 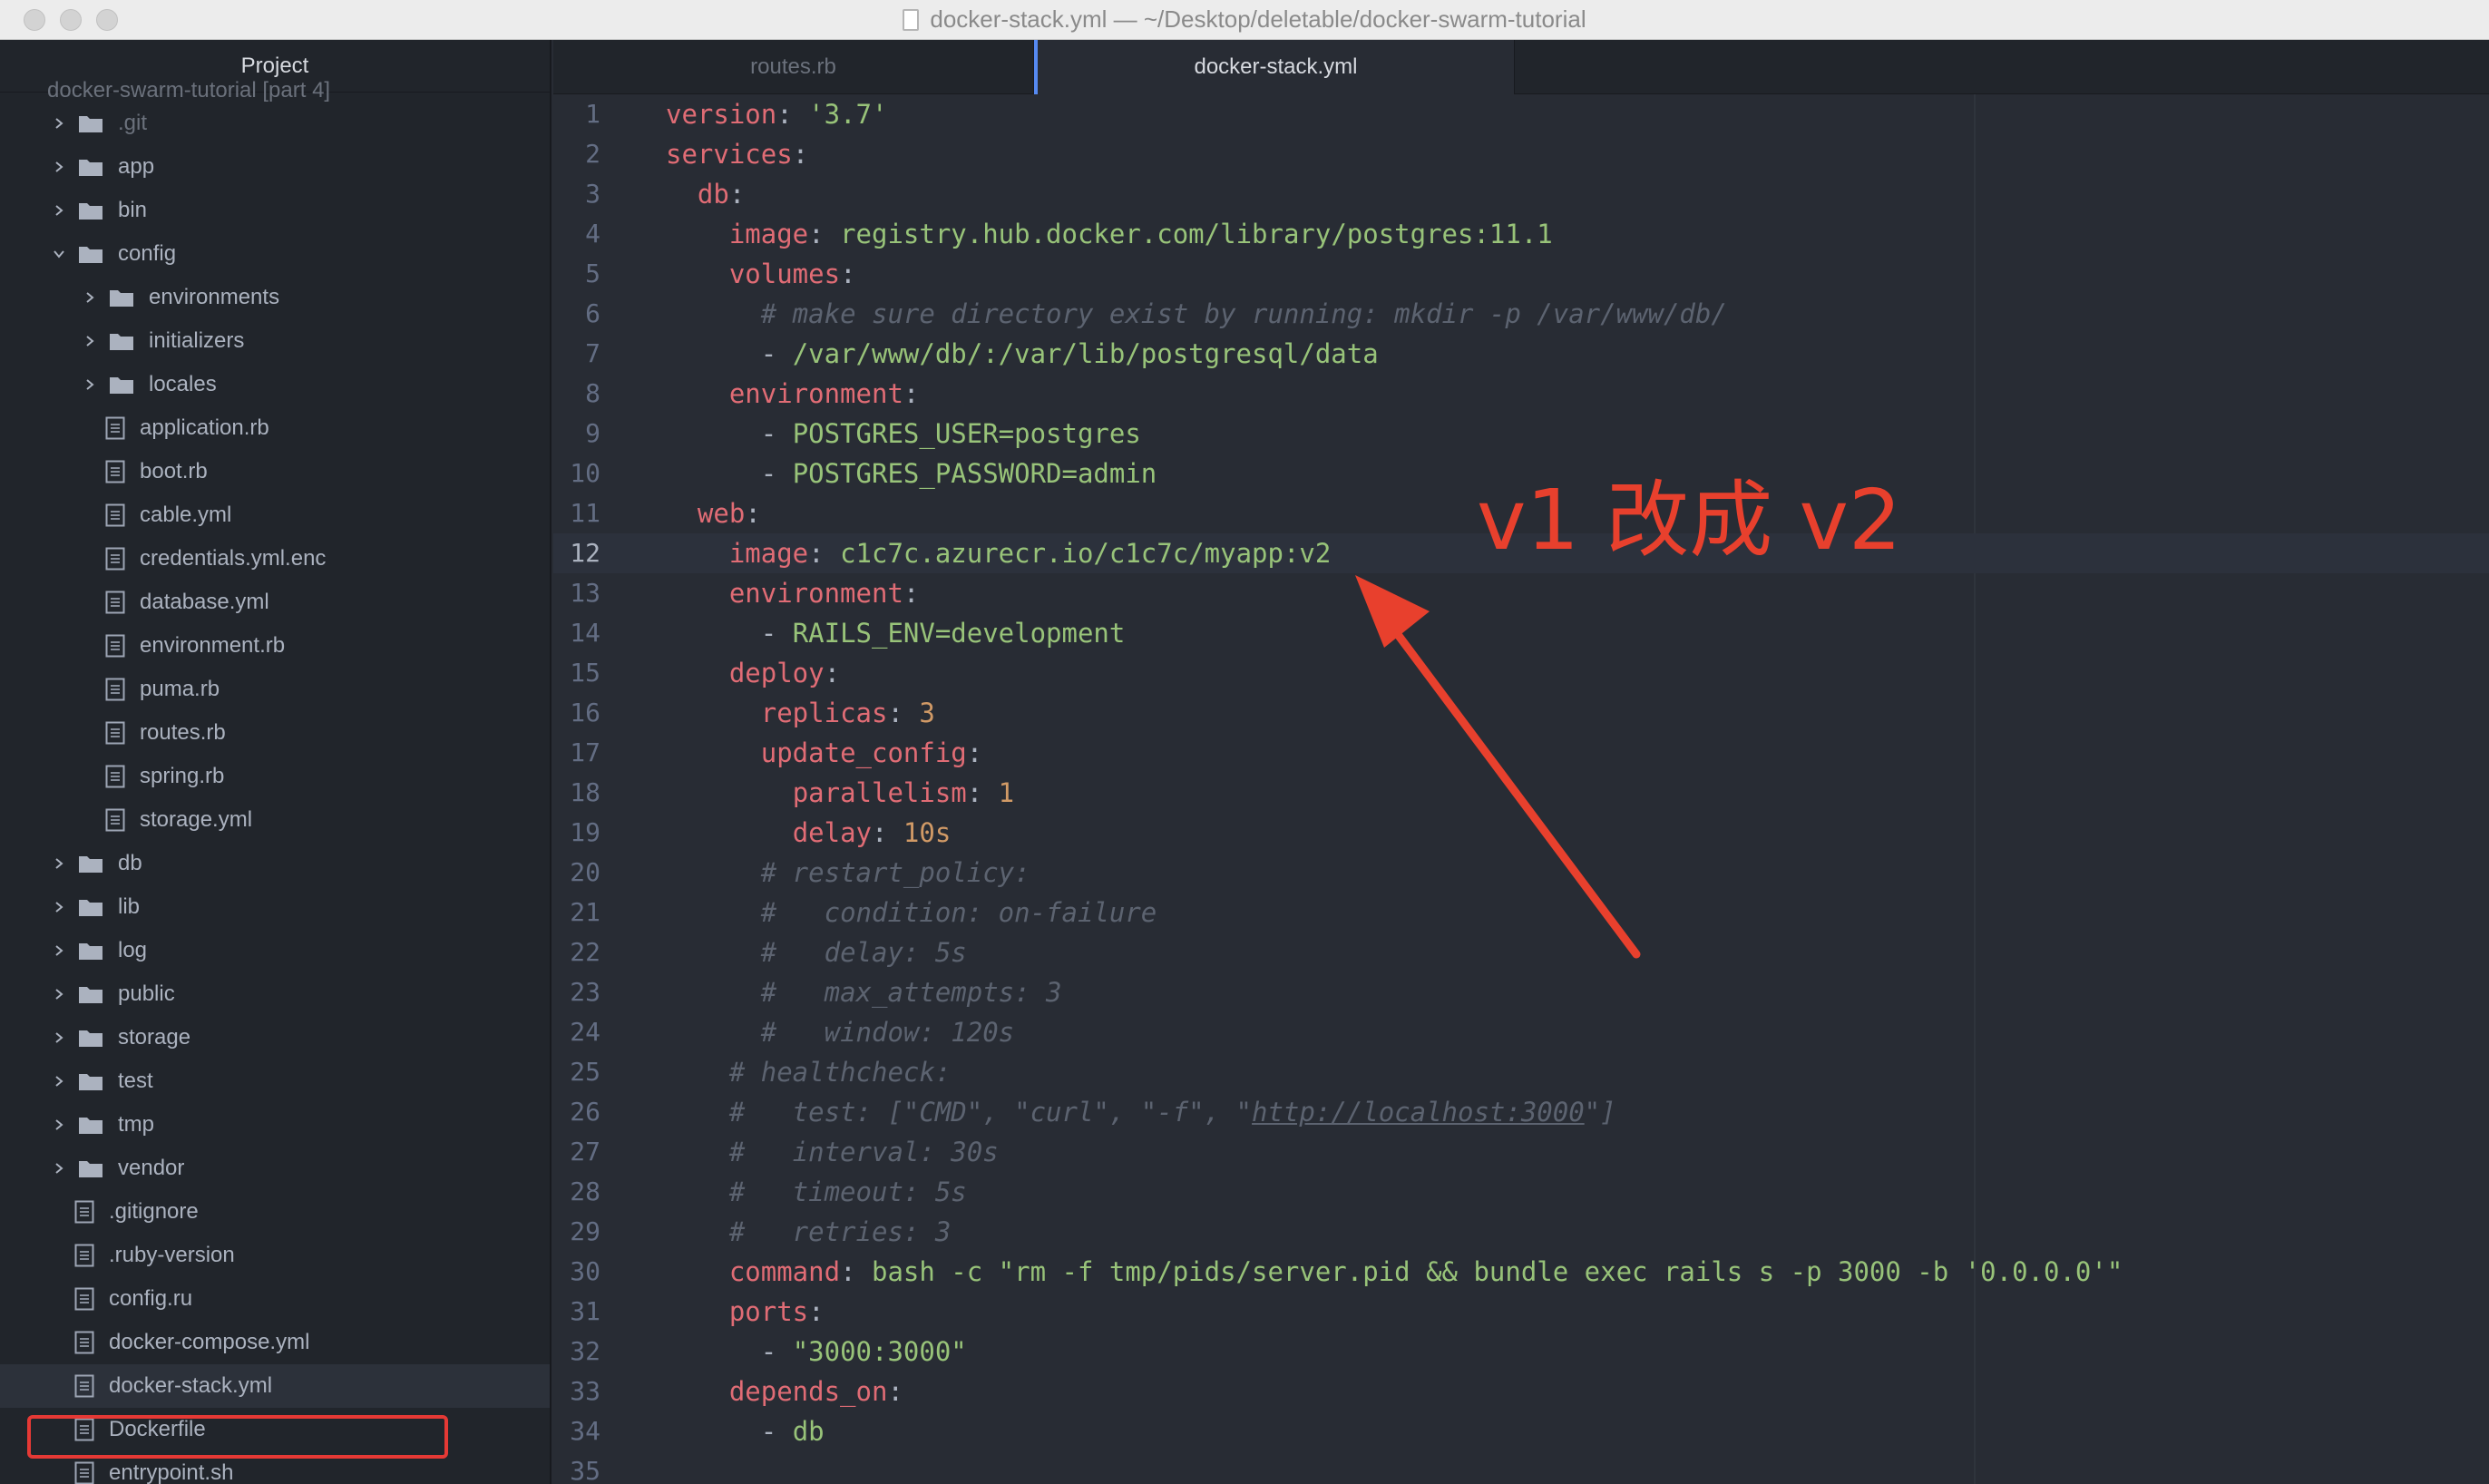 I want to click on tree-file-spring-rb: spring.rb, so click(x=275, y=776).